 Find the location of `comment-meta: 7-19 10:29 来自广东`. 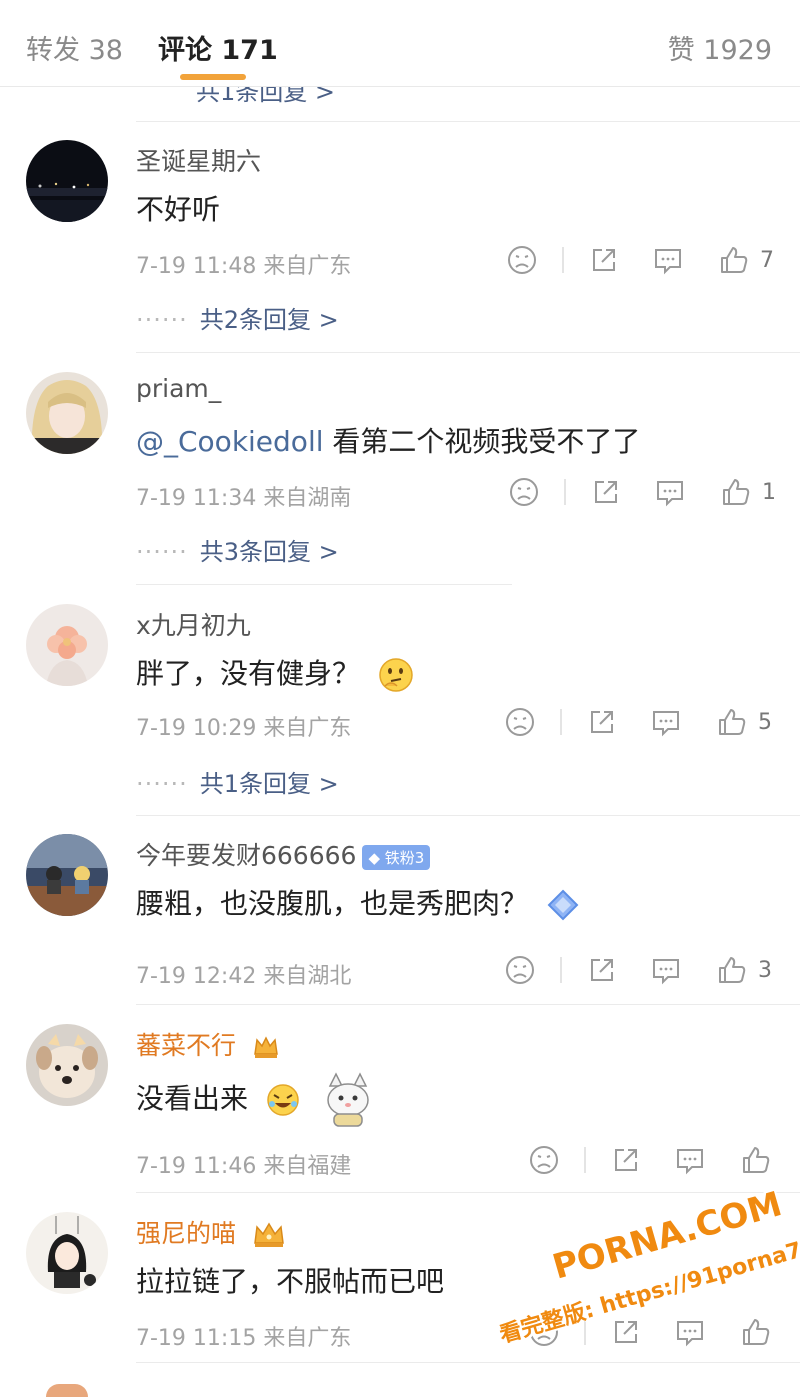

comment-meta: 7-19 10:29 来自广东 is located at coordinates (244, 728).